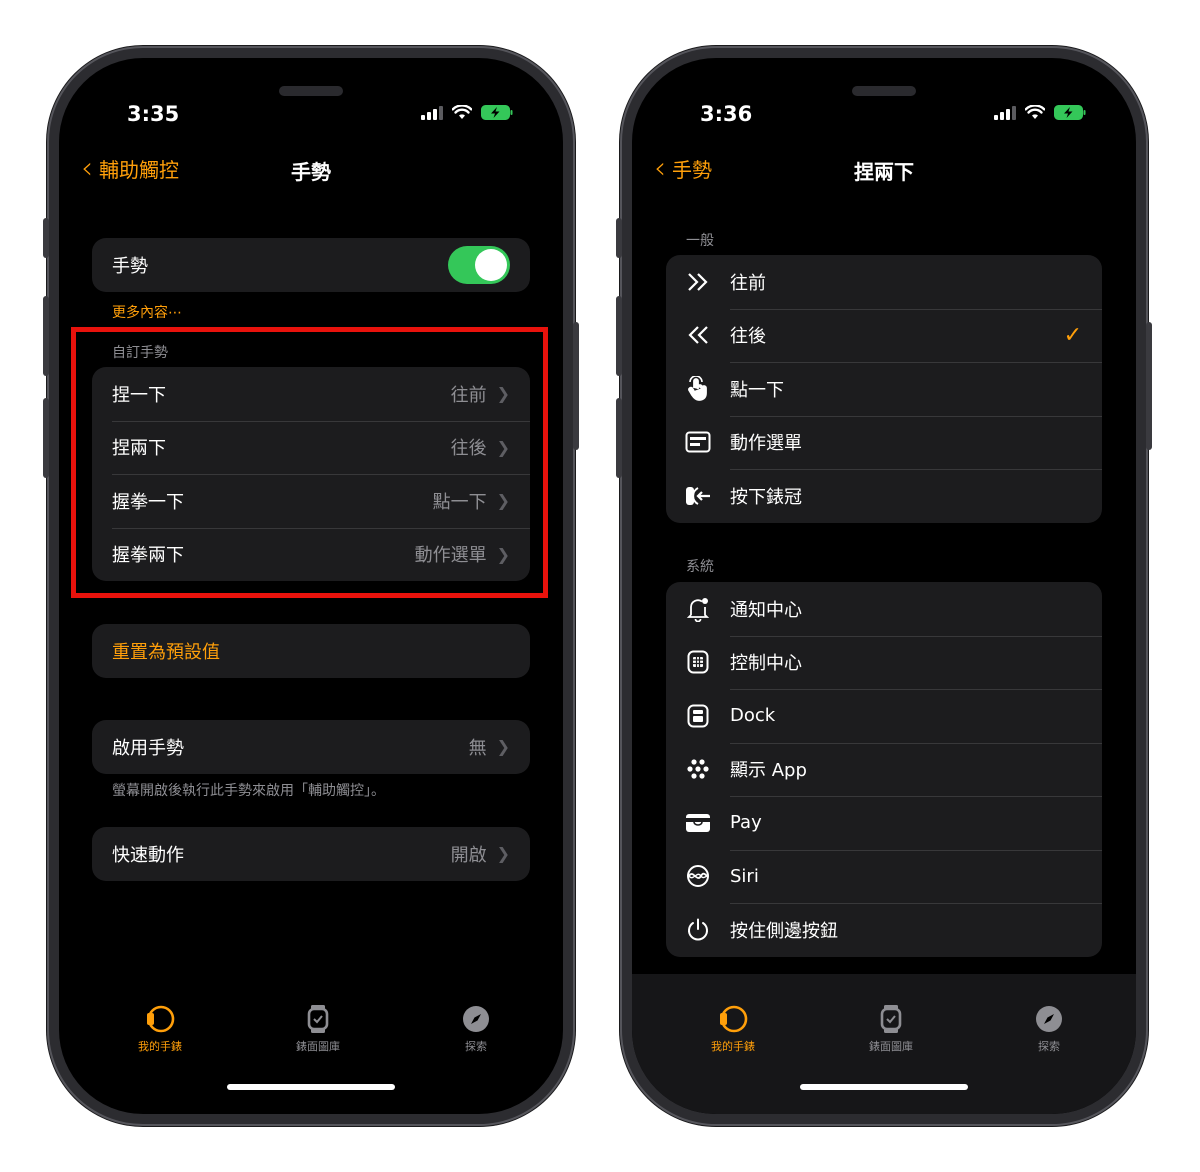  I want to click on action-menu-icon, so click(698, 442).